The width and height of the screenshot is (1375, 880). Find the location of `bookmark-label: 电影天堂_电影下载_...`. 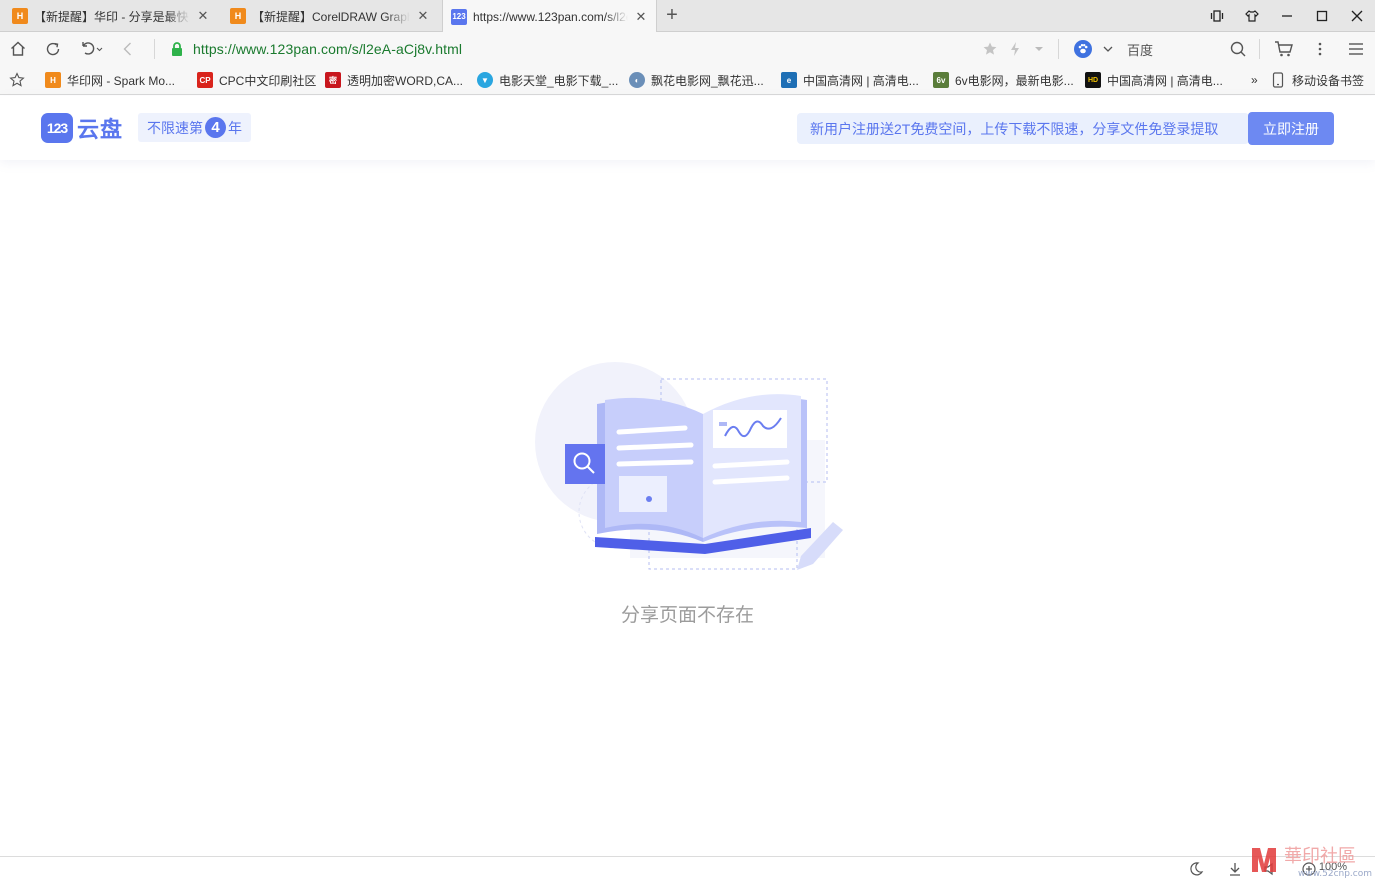

bookmark-label: 电影天堂_电影下载_... is located at coordinates (559, 80).